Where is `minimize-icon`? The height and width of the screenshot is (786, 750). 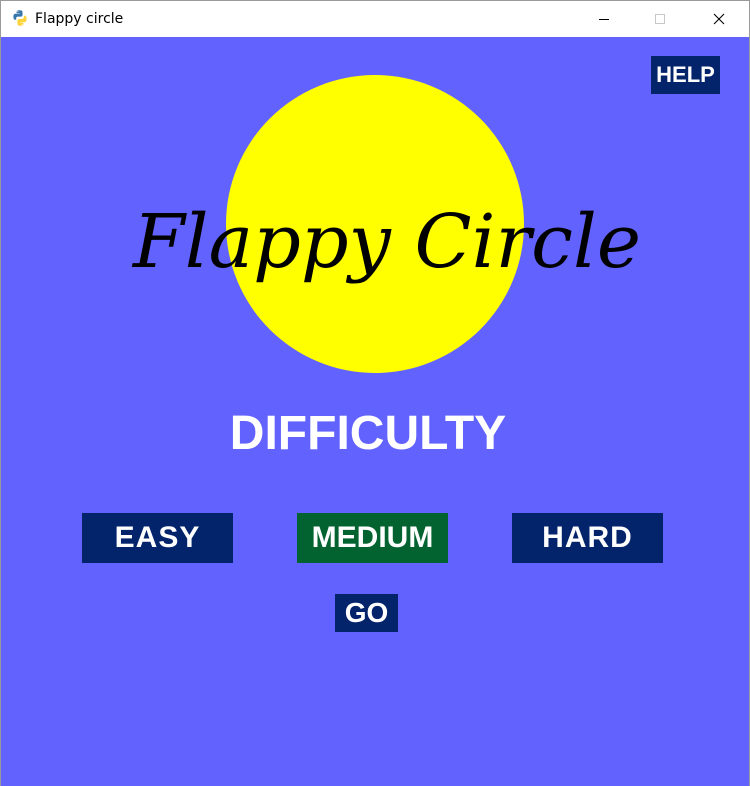
minimize-icon is located at coordinates (604, 19).